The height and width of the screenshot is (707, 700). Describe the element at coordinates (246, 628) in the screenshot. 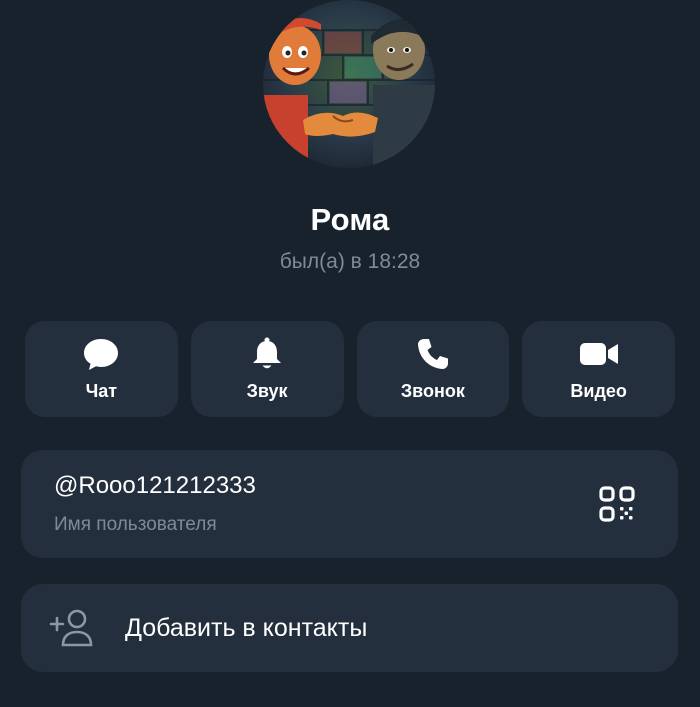

I see `add-to-contacts-label: Добавить в контакты` at that location.